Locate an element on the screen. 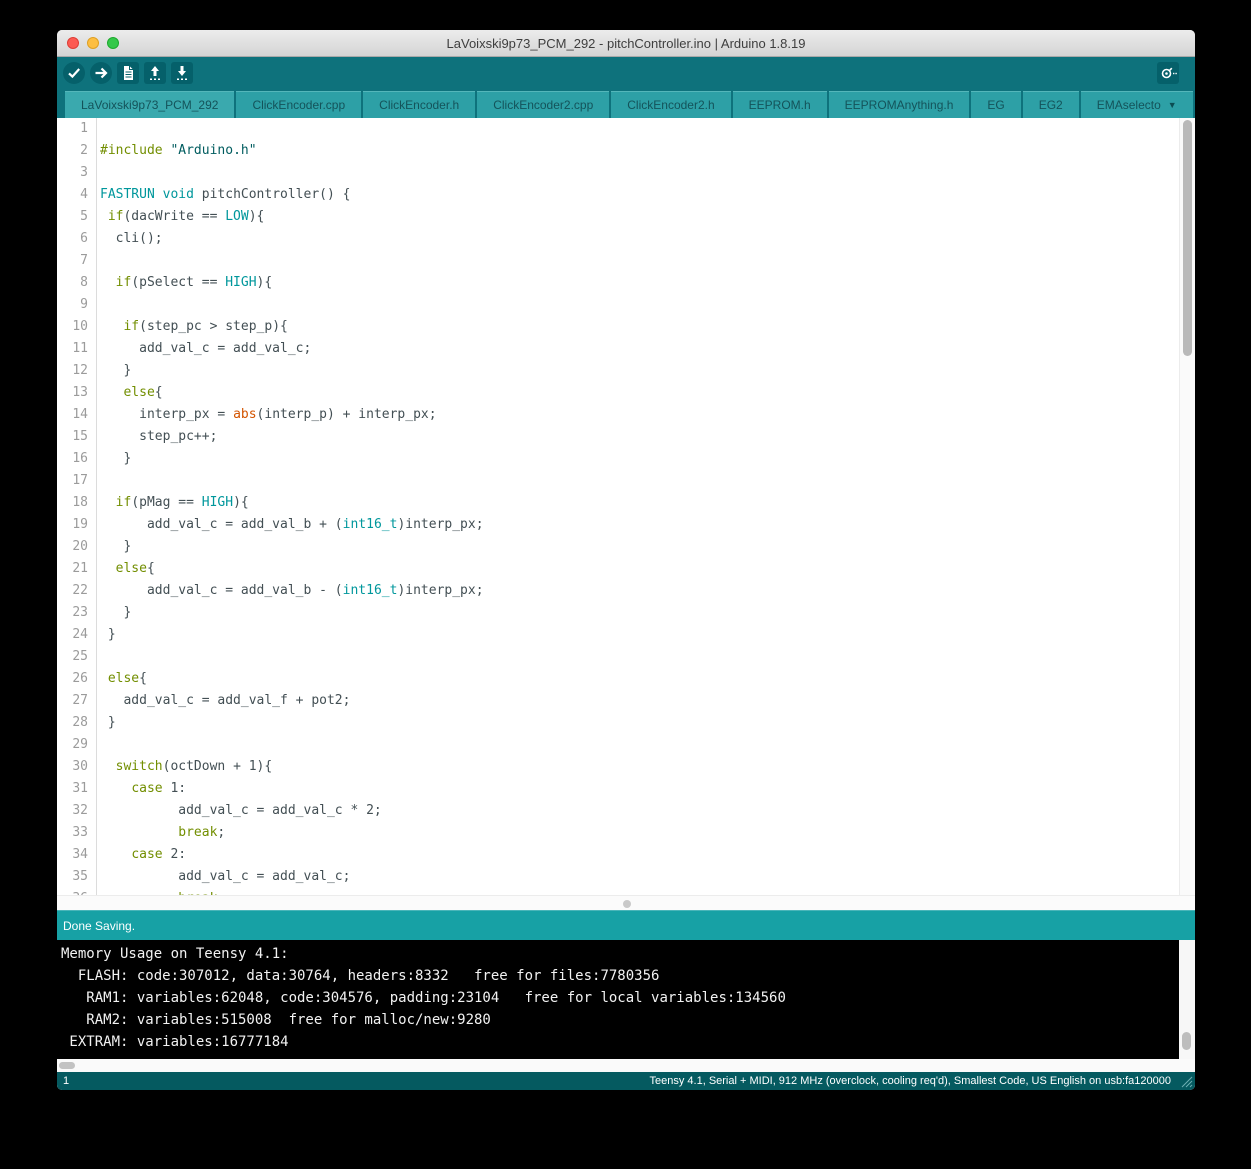  line-number: 36 is located at coordinates (77, 891).